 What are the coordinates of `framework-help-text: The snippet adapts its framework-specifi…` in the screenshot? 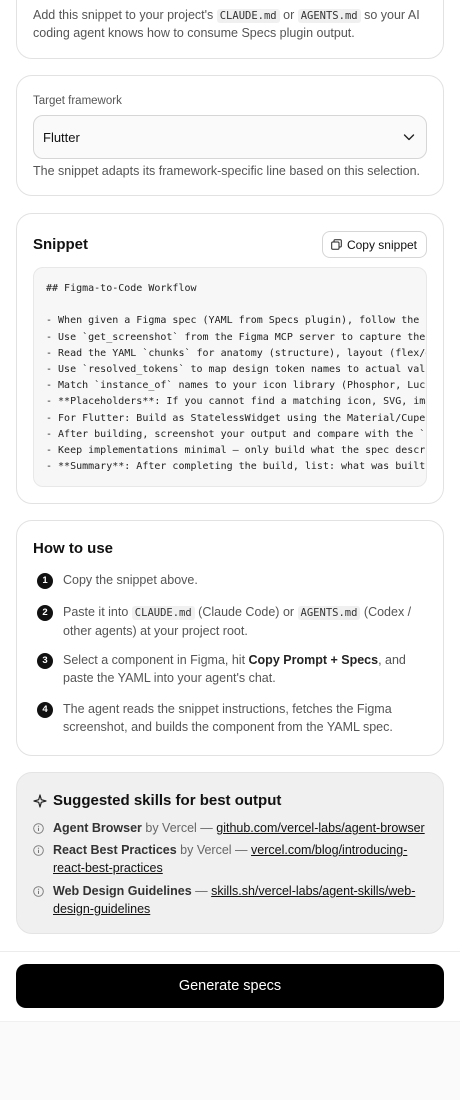 It's located at (226, 171).